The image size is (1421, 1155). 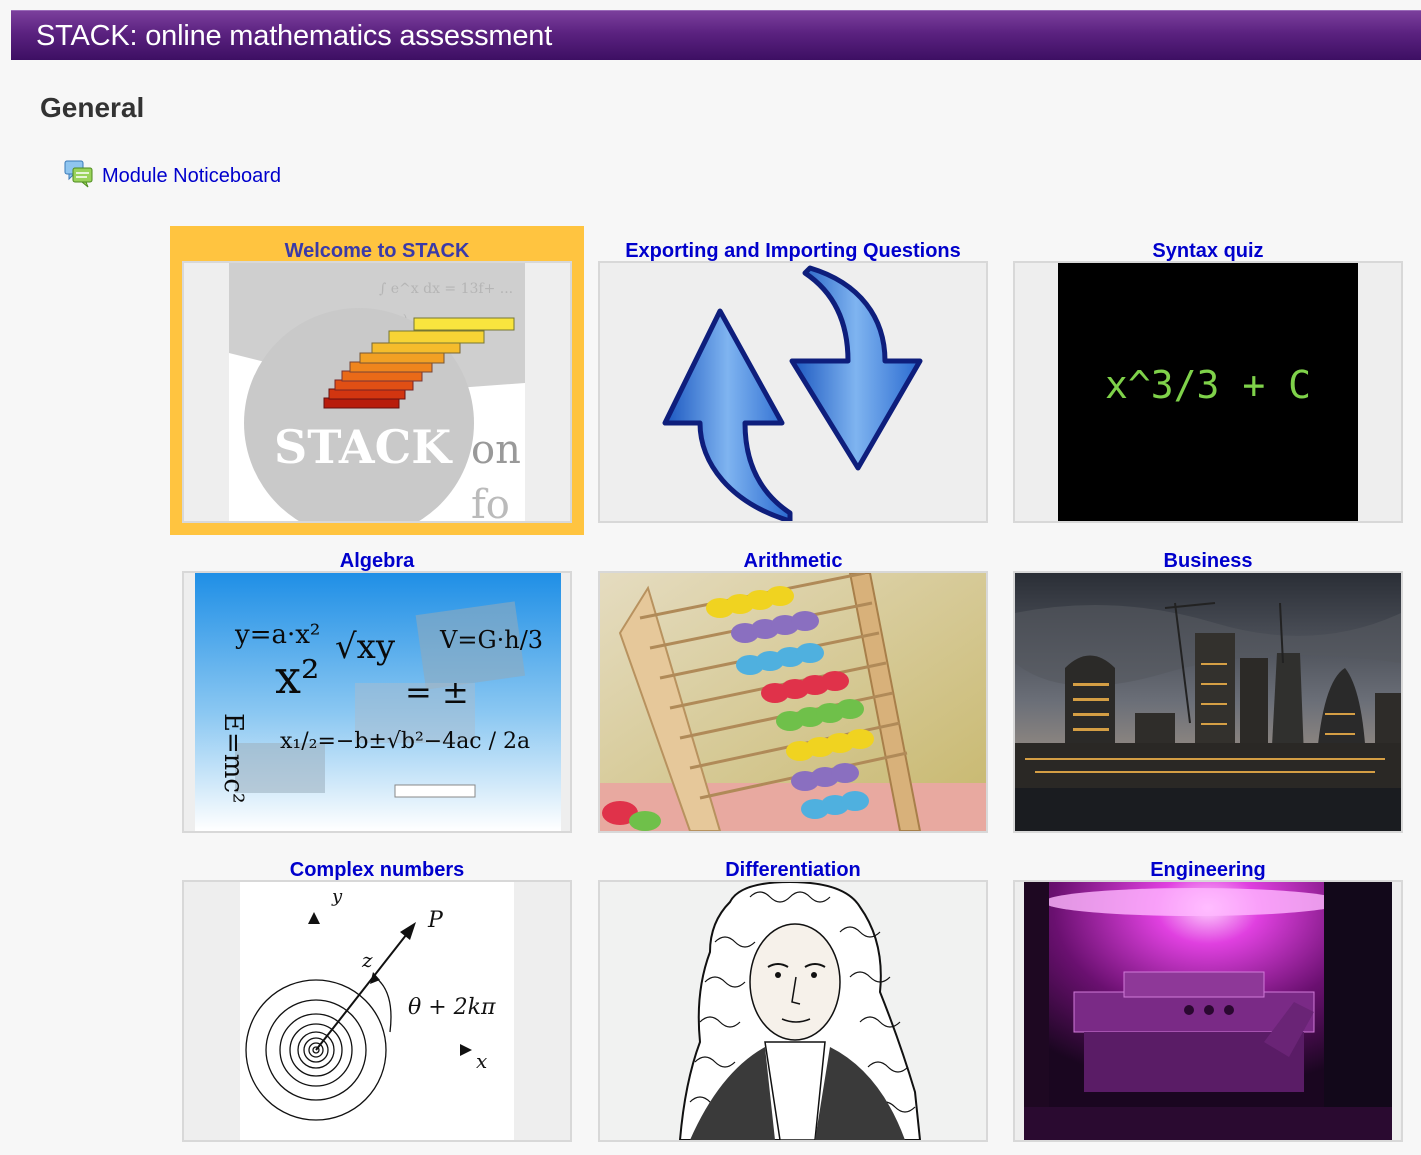 What do you see at coordinates (435, 920) in the screenshot?
I see `svg-text: P` at bounding box center [435, 920].